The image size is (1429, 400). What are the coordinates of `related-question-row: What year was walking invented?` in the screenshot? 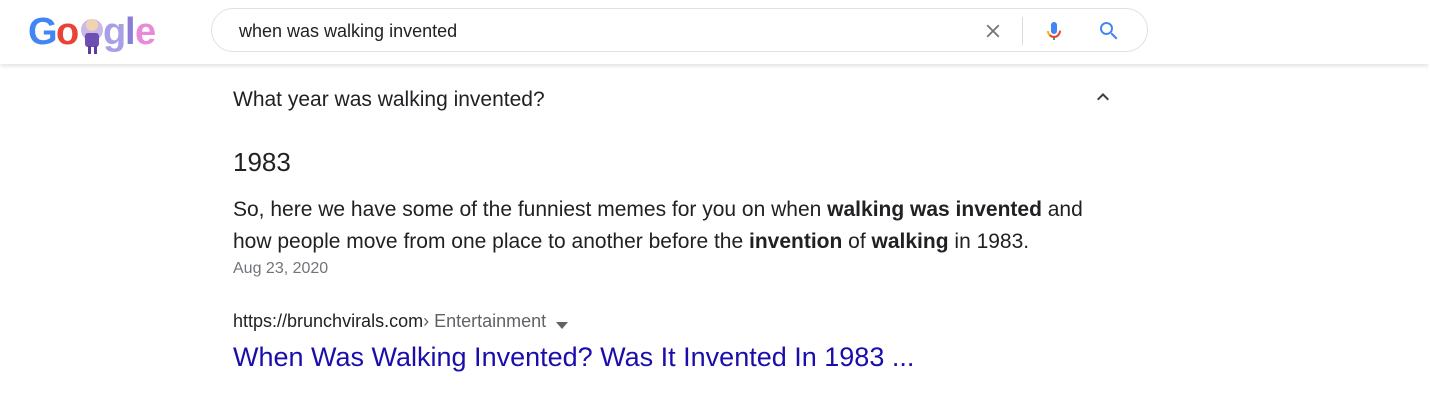 It's located at (673, 100).